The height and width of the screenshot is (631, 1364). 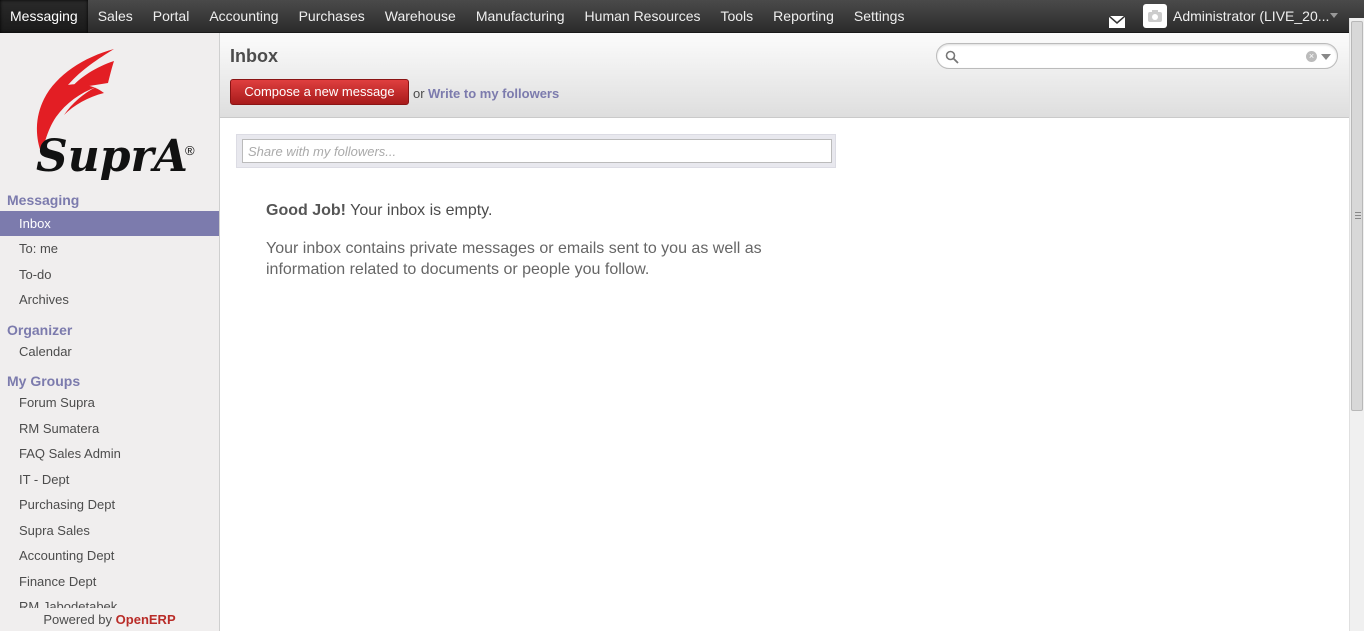 What do you see at coordinates (243, 16) in the screenshot?
I see `menu-accounting: Accounting` at bounding box center [243, 16].